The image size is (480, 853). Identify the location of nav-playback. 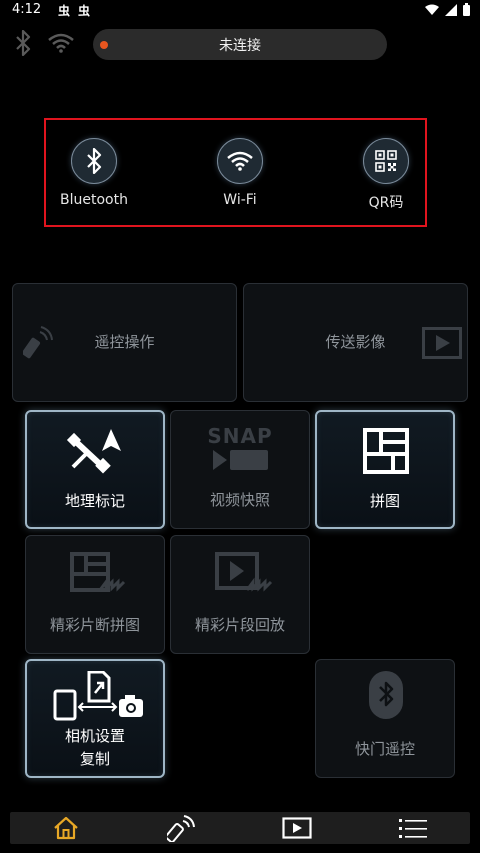
(297, 828).